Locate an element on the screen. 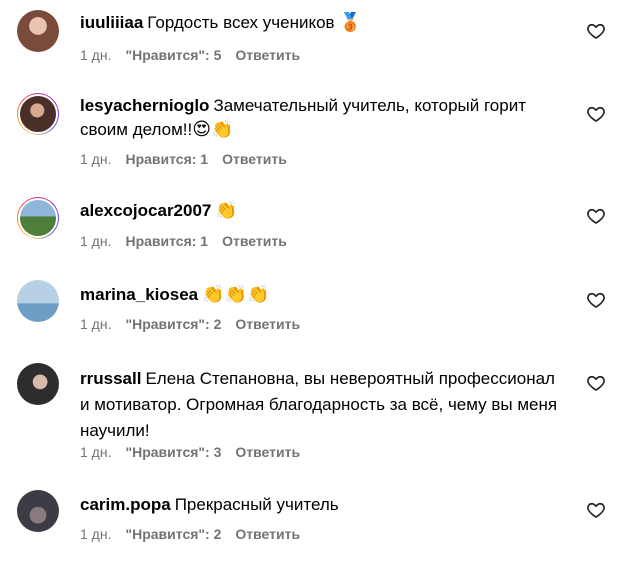  comment-meta: 1 дн. "Нравится": 5 Ответить is located at coordinates (197, 55).